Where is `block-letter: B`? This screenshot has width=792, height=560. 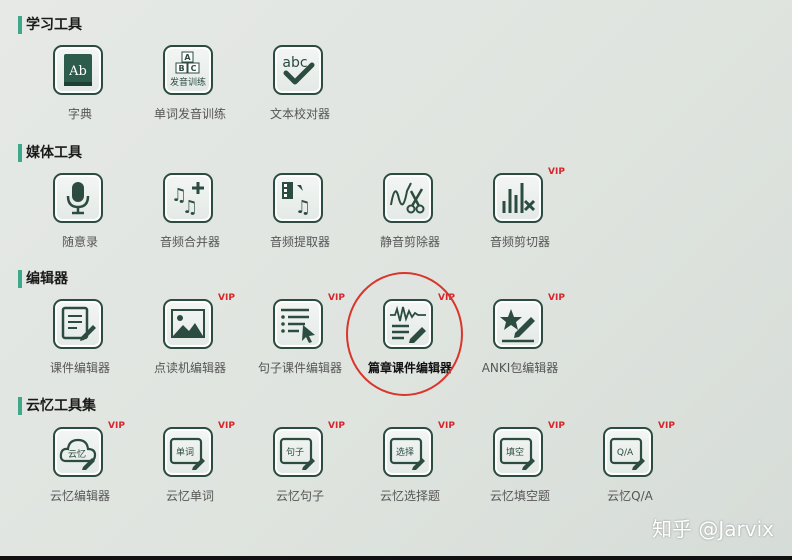
block-letter: B is located at coordinates (181, 68).